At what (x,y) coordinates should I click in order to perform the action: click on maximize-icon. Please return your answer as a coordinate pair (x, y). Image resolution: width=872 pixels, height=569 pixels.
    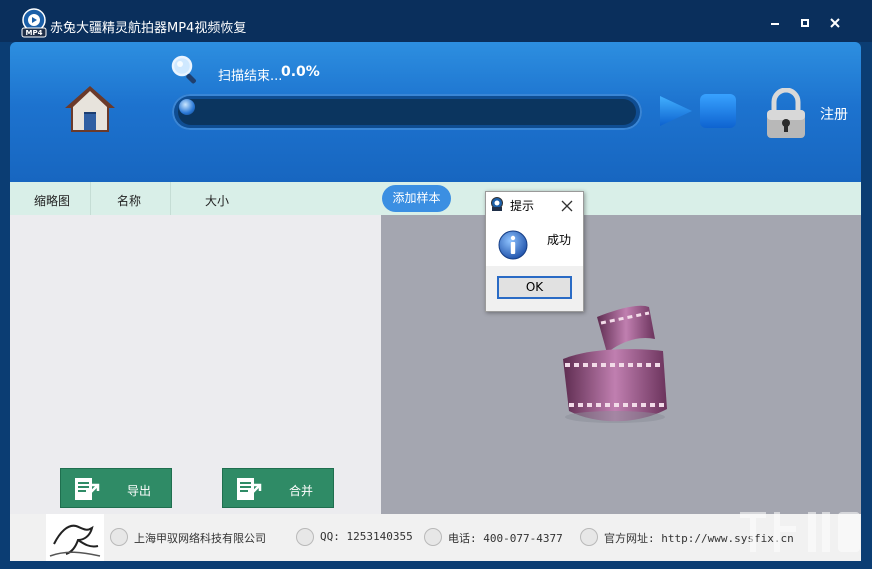
    Looking at the image, I should click on (805, 23).